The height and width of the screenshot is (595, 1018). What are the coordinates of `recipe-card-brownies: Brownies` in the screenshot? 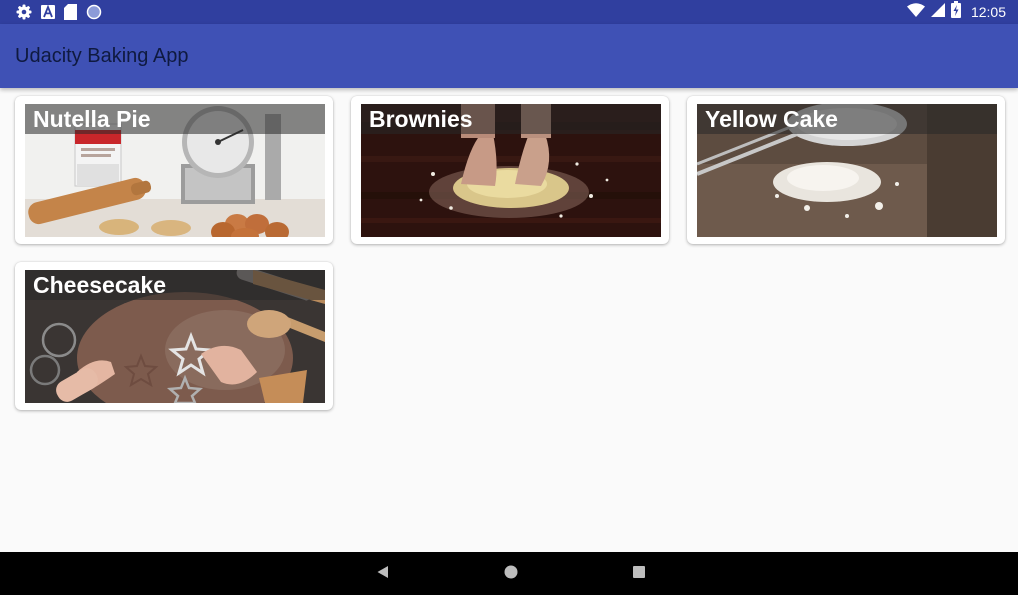 It's located at (510, 170).